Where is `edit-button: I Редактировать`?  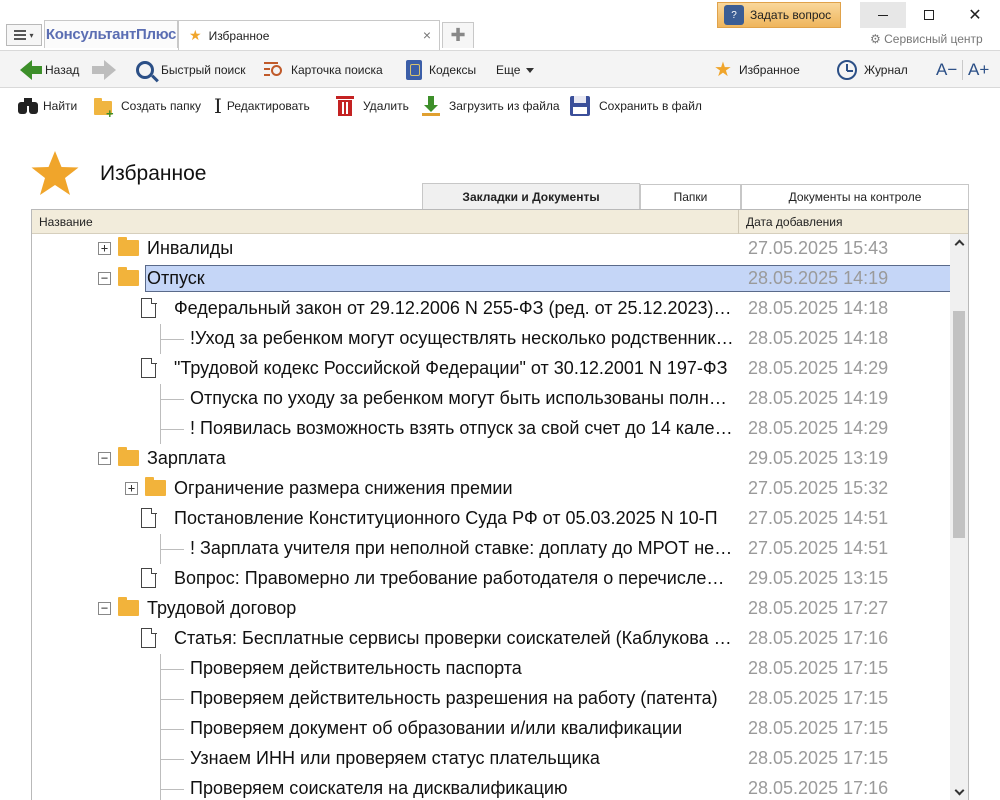
edit-button: I Редактировать is located at coordinates (262, 106).